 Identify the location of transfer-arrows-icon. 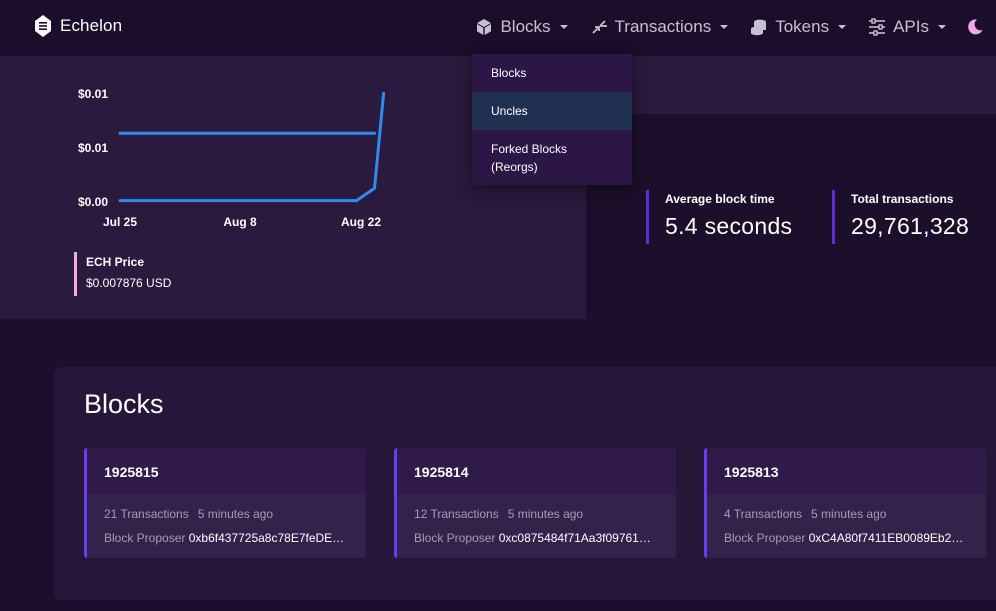
(599, 27).